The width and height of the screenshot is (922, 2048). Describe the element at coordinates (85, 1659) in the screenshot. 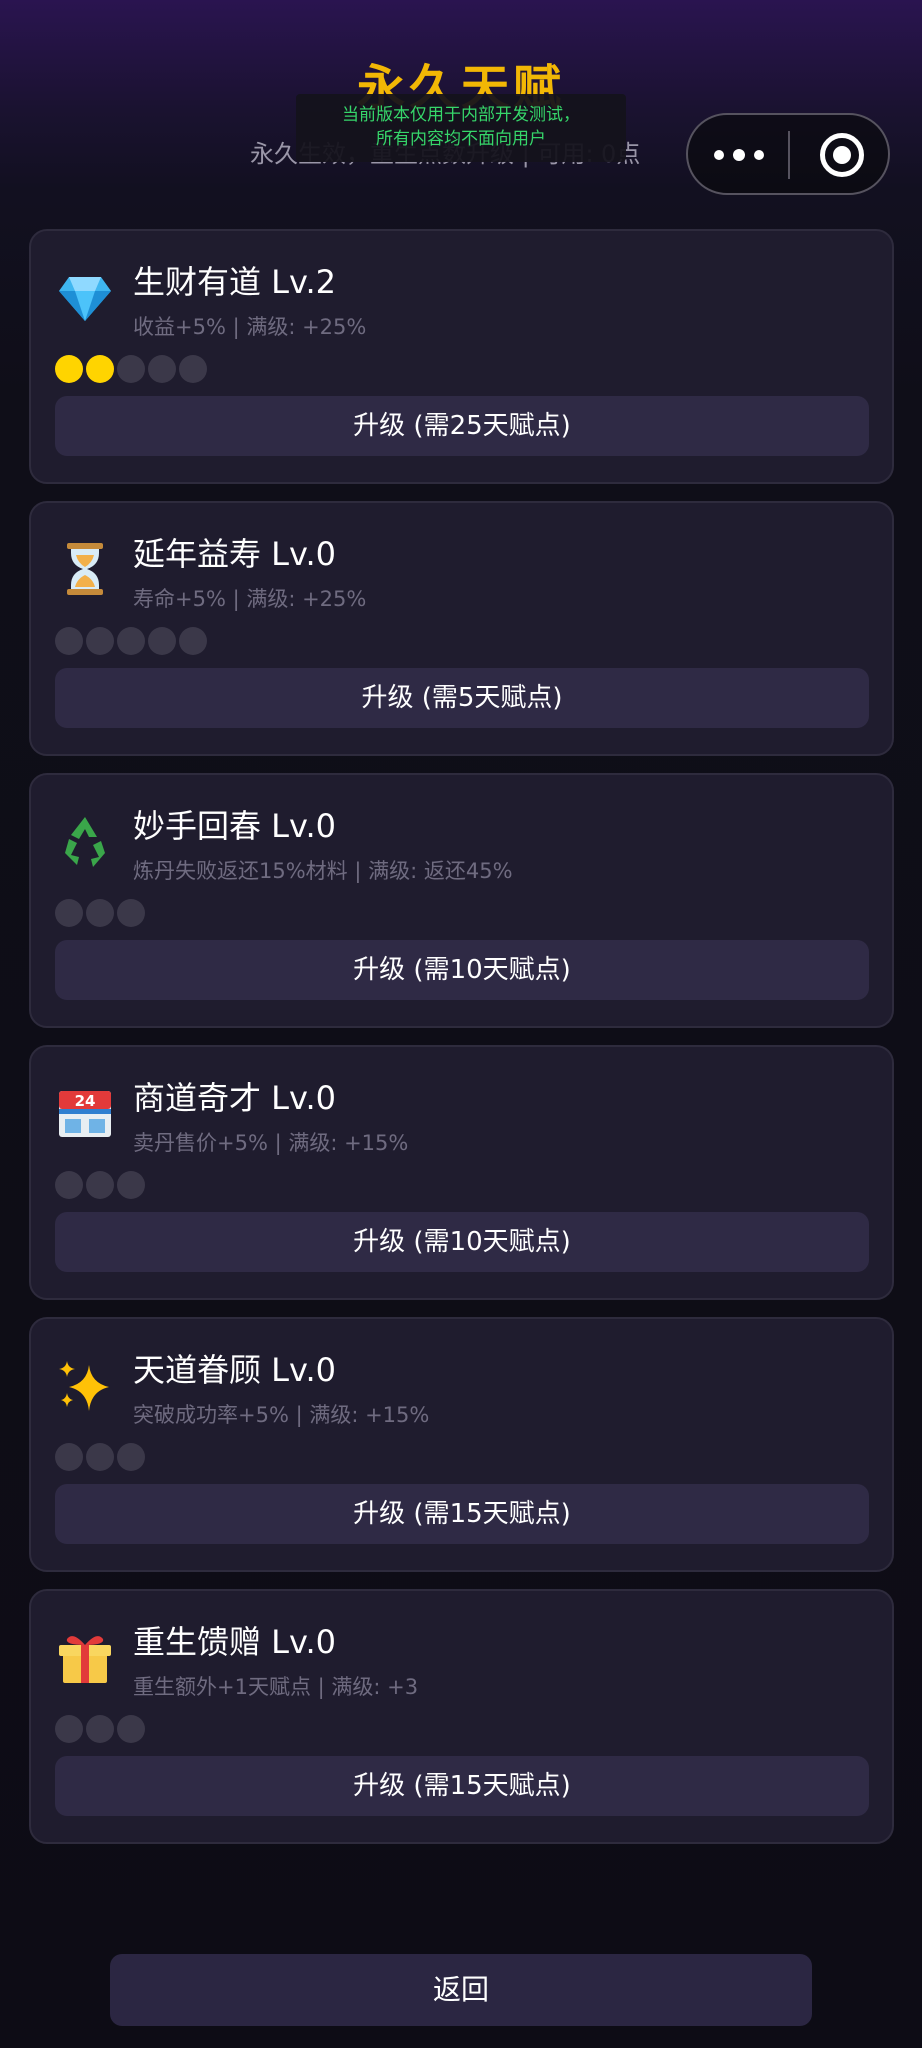

I see `gift-icon` at that location.